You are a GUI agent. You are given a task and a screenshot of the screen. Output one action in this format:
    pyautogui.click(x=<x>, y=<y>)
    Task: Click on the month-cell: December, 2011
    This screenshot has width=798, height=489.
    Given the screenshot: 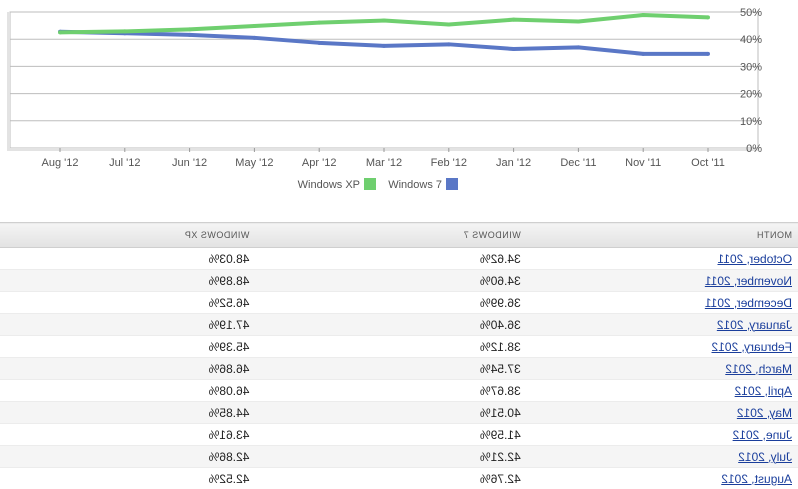 What is the action you would take?
    pyautogui.click(x=662, y=302)
    